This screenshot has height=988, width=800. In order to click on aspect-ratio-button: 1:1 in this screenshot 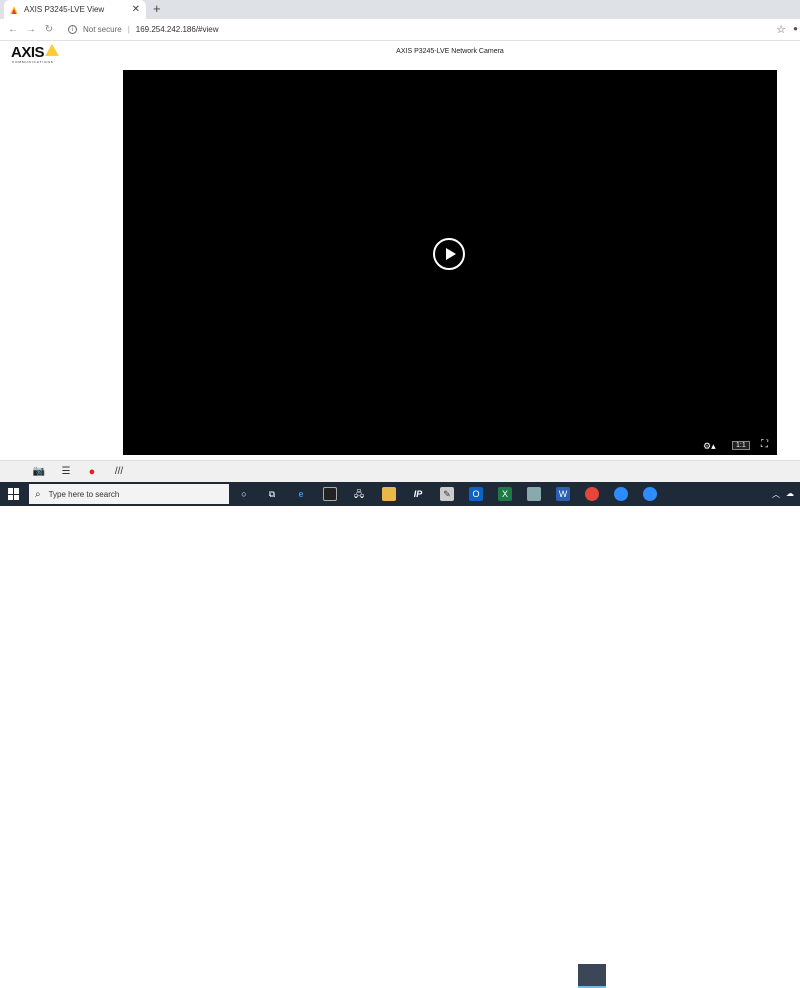, I will do `click(741, 445)`.